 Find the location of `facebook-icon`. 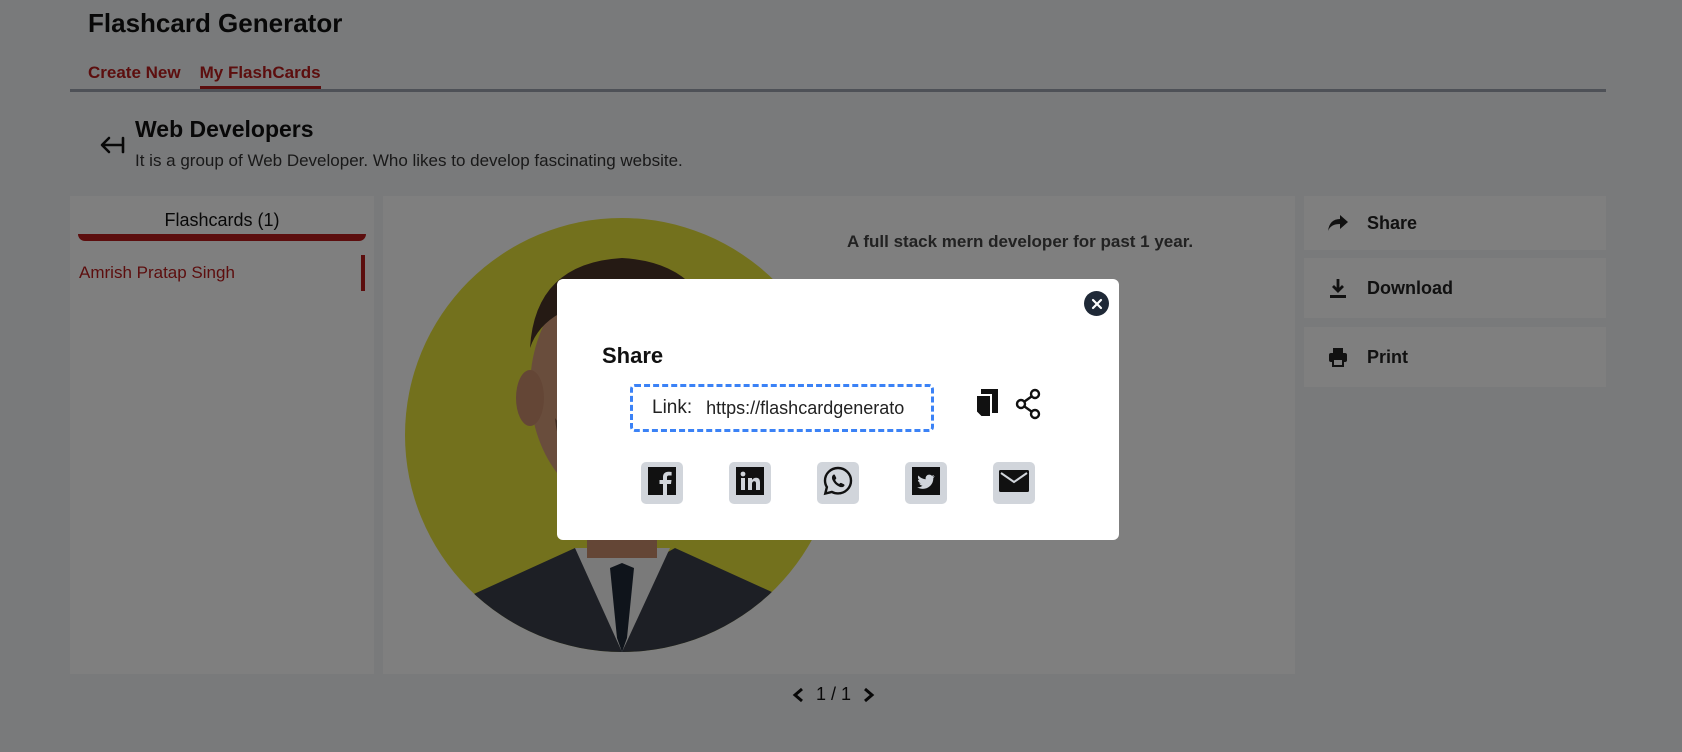

facebook-icon is located at coordinates (662, 483).